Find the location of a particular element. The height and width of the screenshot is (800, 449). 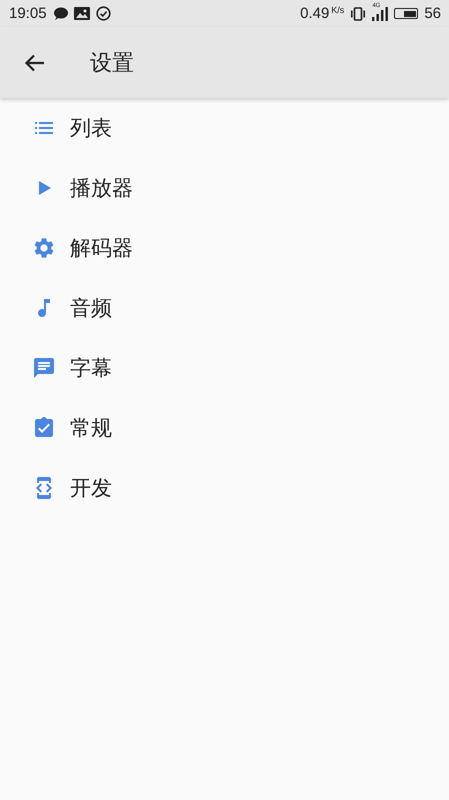

signal-icon is located at coordinates (380, 13).